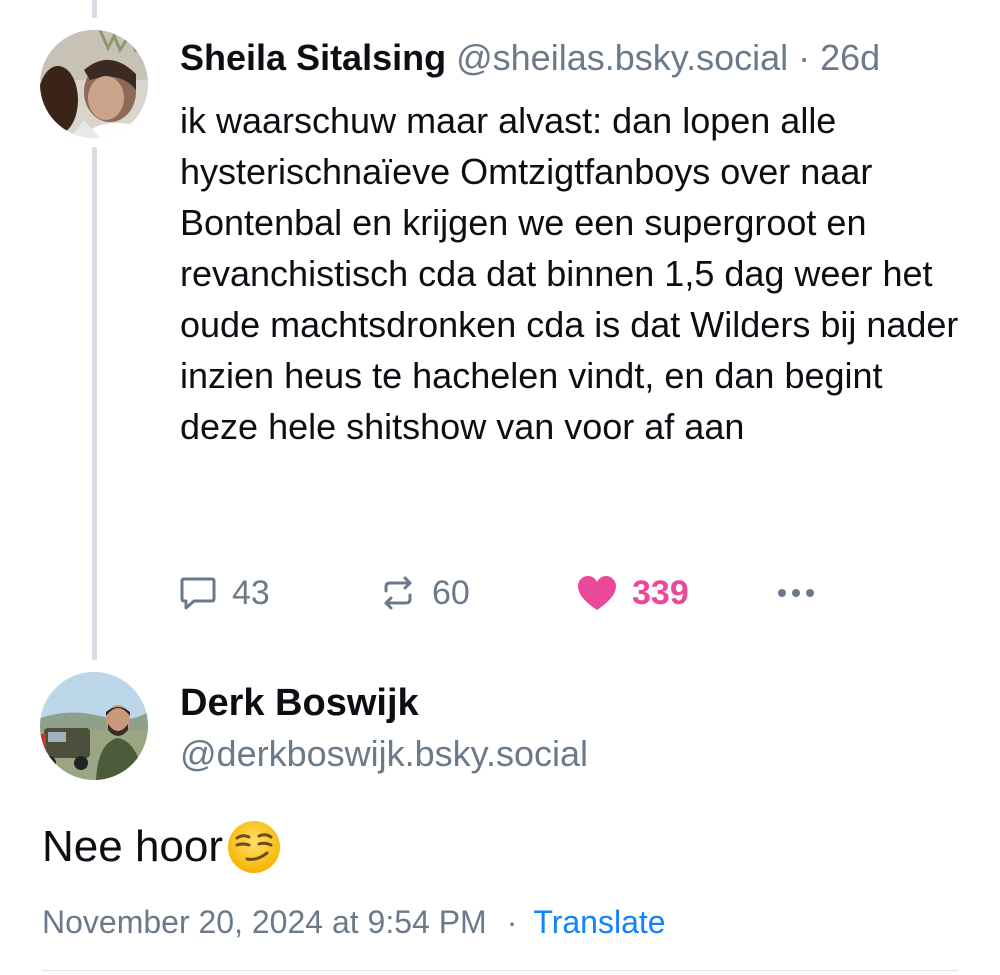 The height and width of the screenshot is (975, 1000). I want to click on like-button: 339, so click(632, 593).